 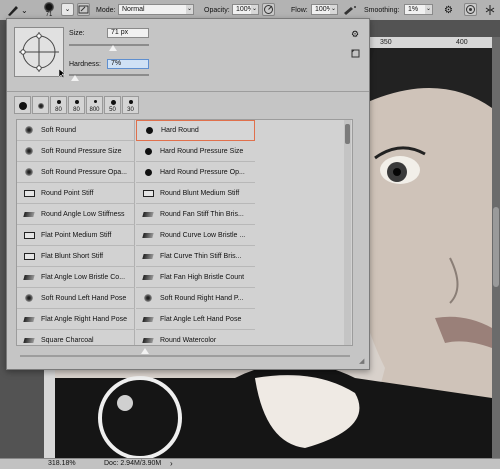 I want to click on mode-select: Normal, so click(x=156, y=9).